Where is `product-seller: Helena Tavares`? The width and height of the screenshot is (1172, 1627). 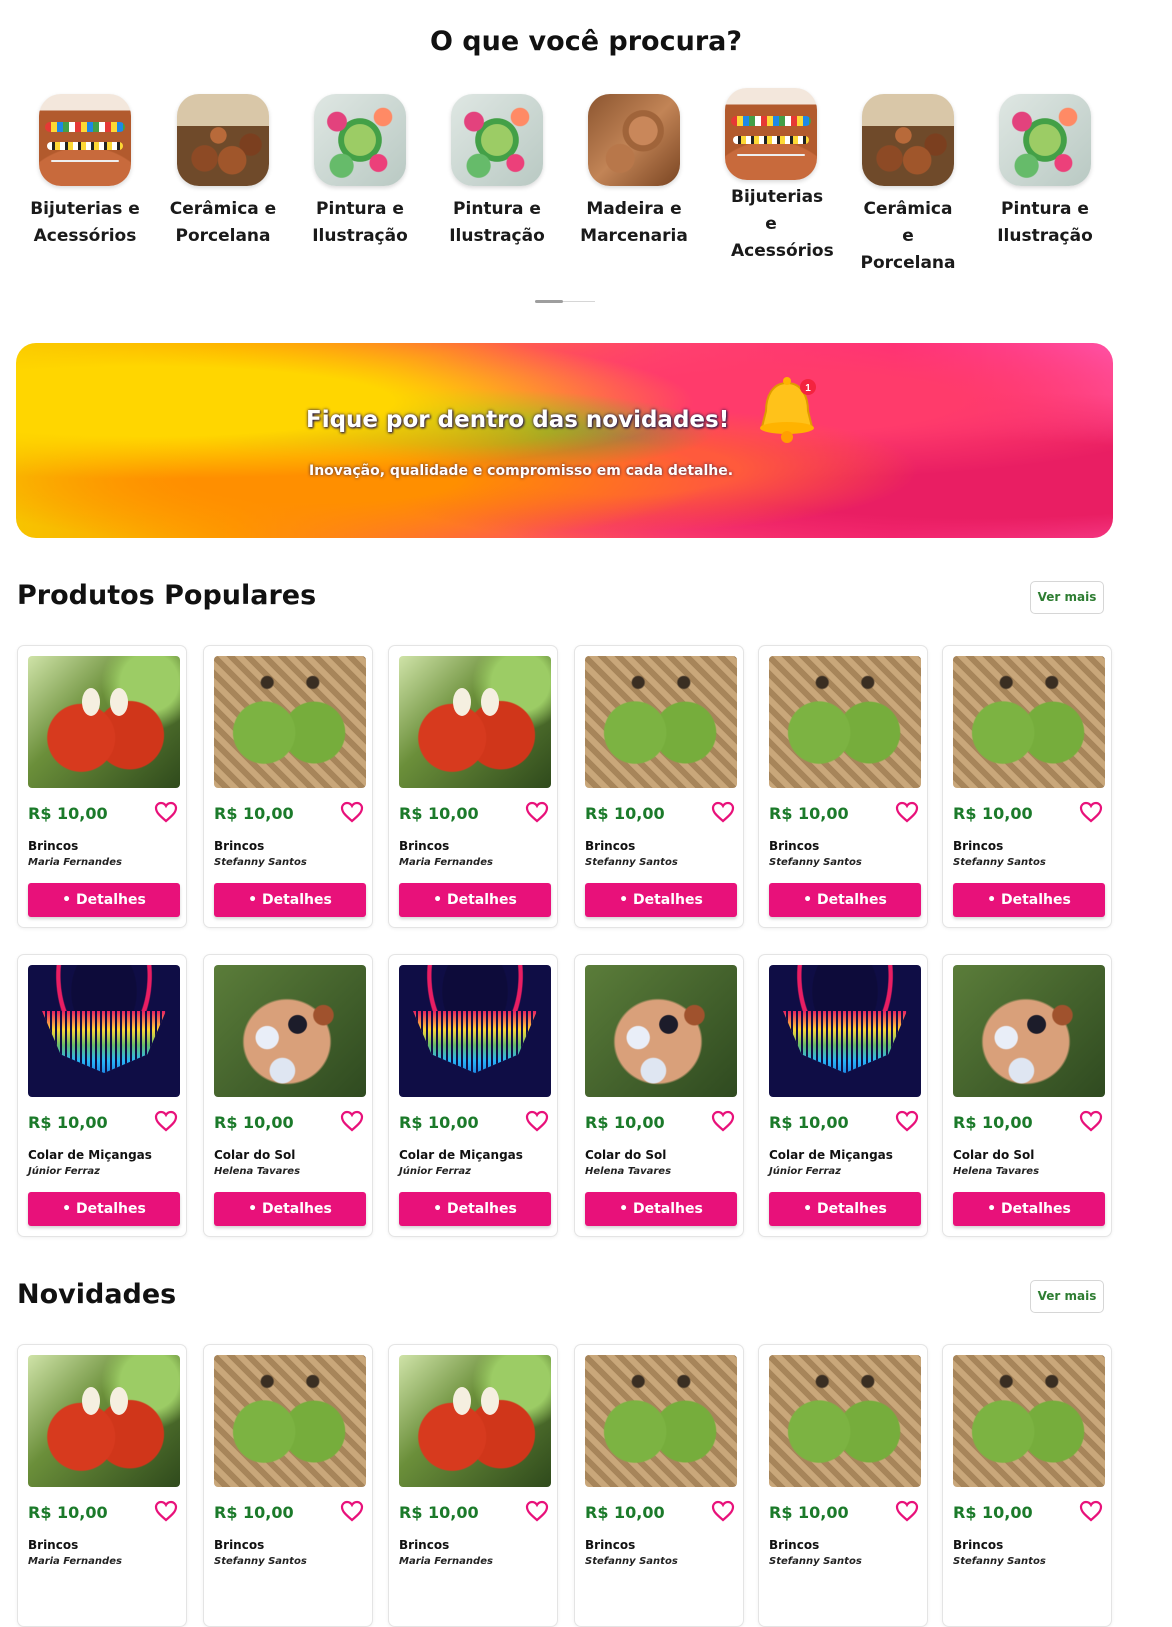 product-seller: Helena Tavares is located at coordinates (257, 1171).